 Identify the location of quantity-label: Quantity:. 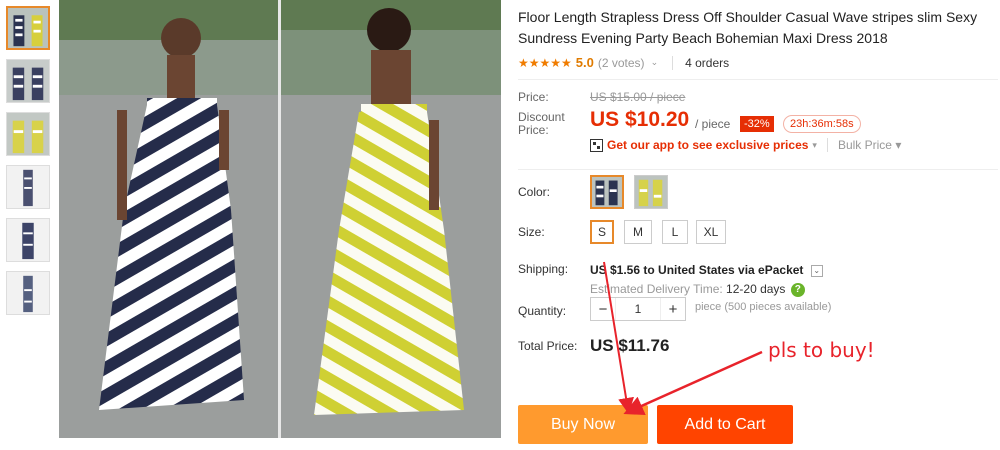
(542, 311).